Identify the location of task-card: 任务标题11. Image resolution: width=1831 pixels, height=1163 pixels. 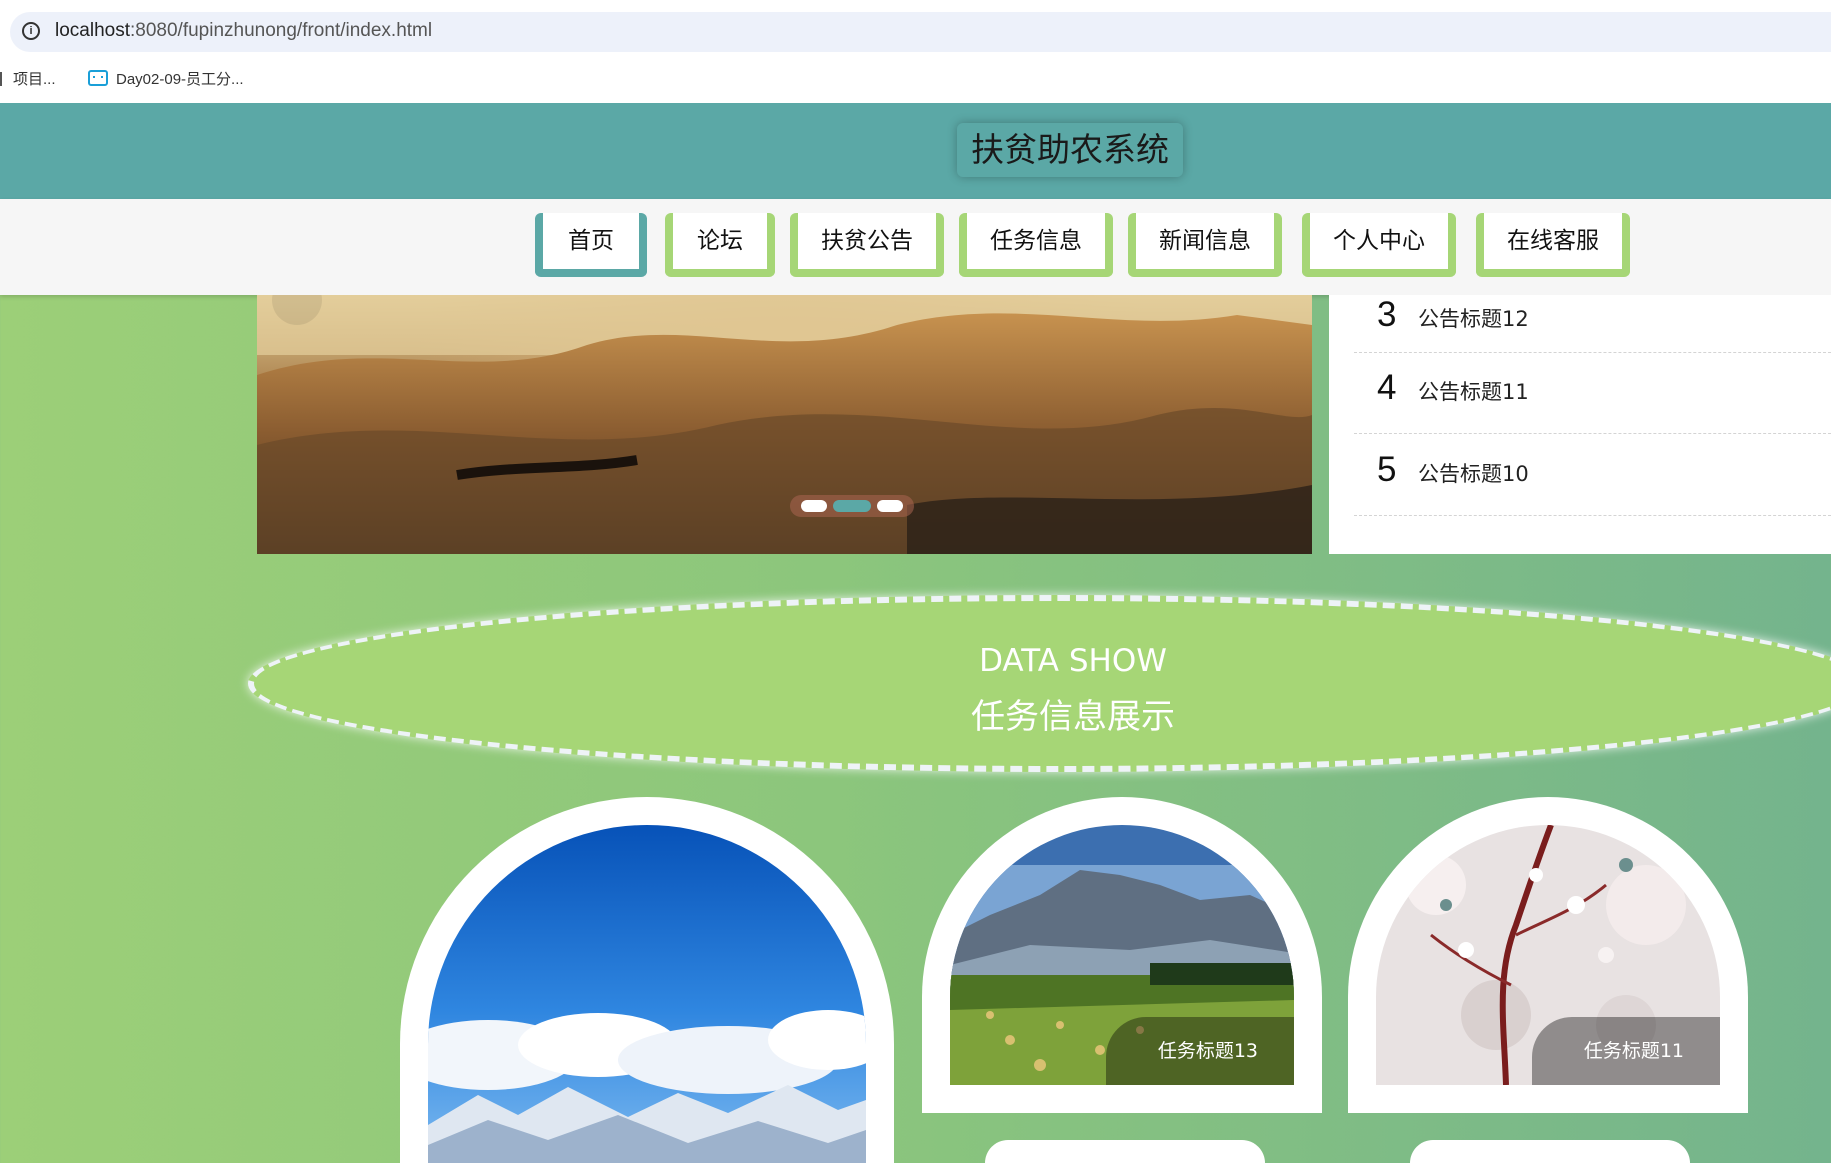
(1548, 955).